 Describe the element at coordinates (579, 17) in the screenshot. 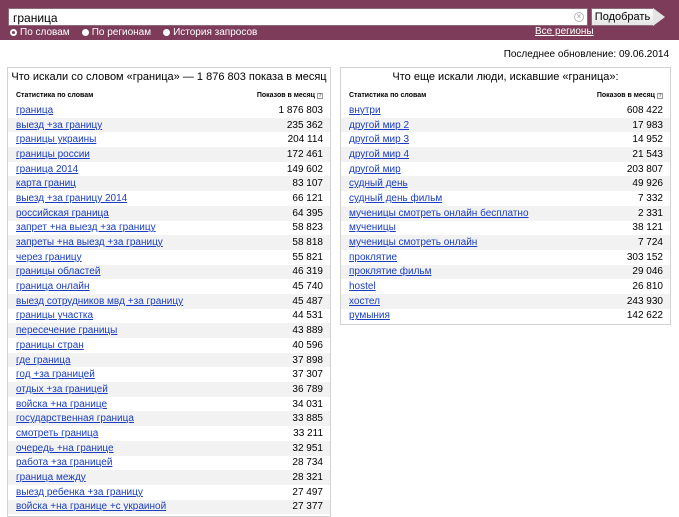

I see `clear-icon: ×` at that location.